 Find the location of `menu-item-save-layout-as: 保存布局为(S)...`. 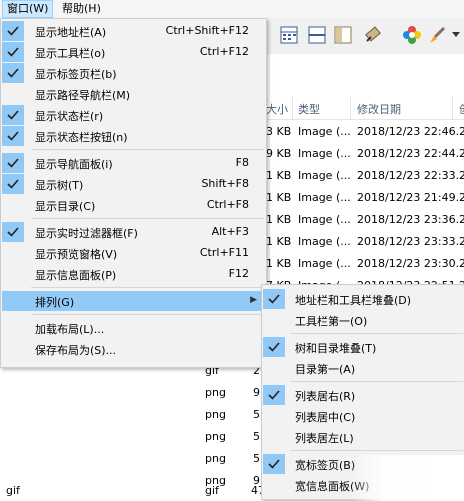

menu-item-save-layout-as: 保存布局为(S)... is located at coordinates (133, 349).